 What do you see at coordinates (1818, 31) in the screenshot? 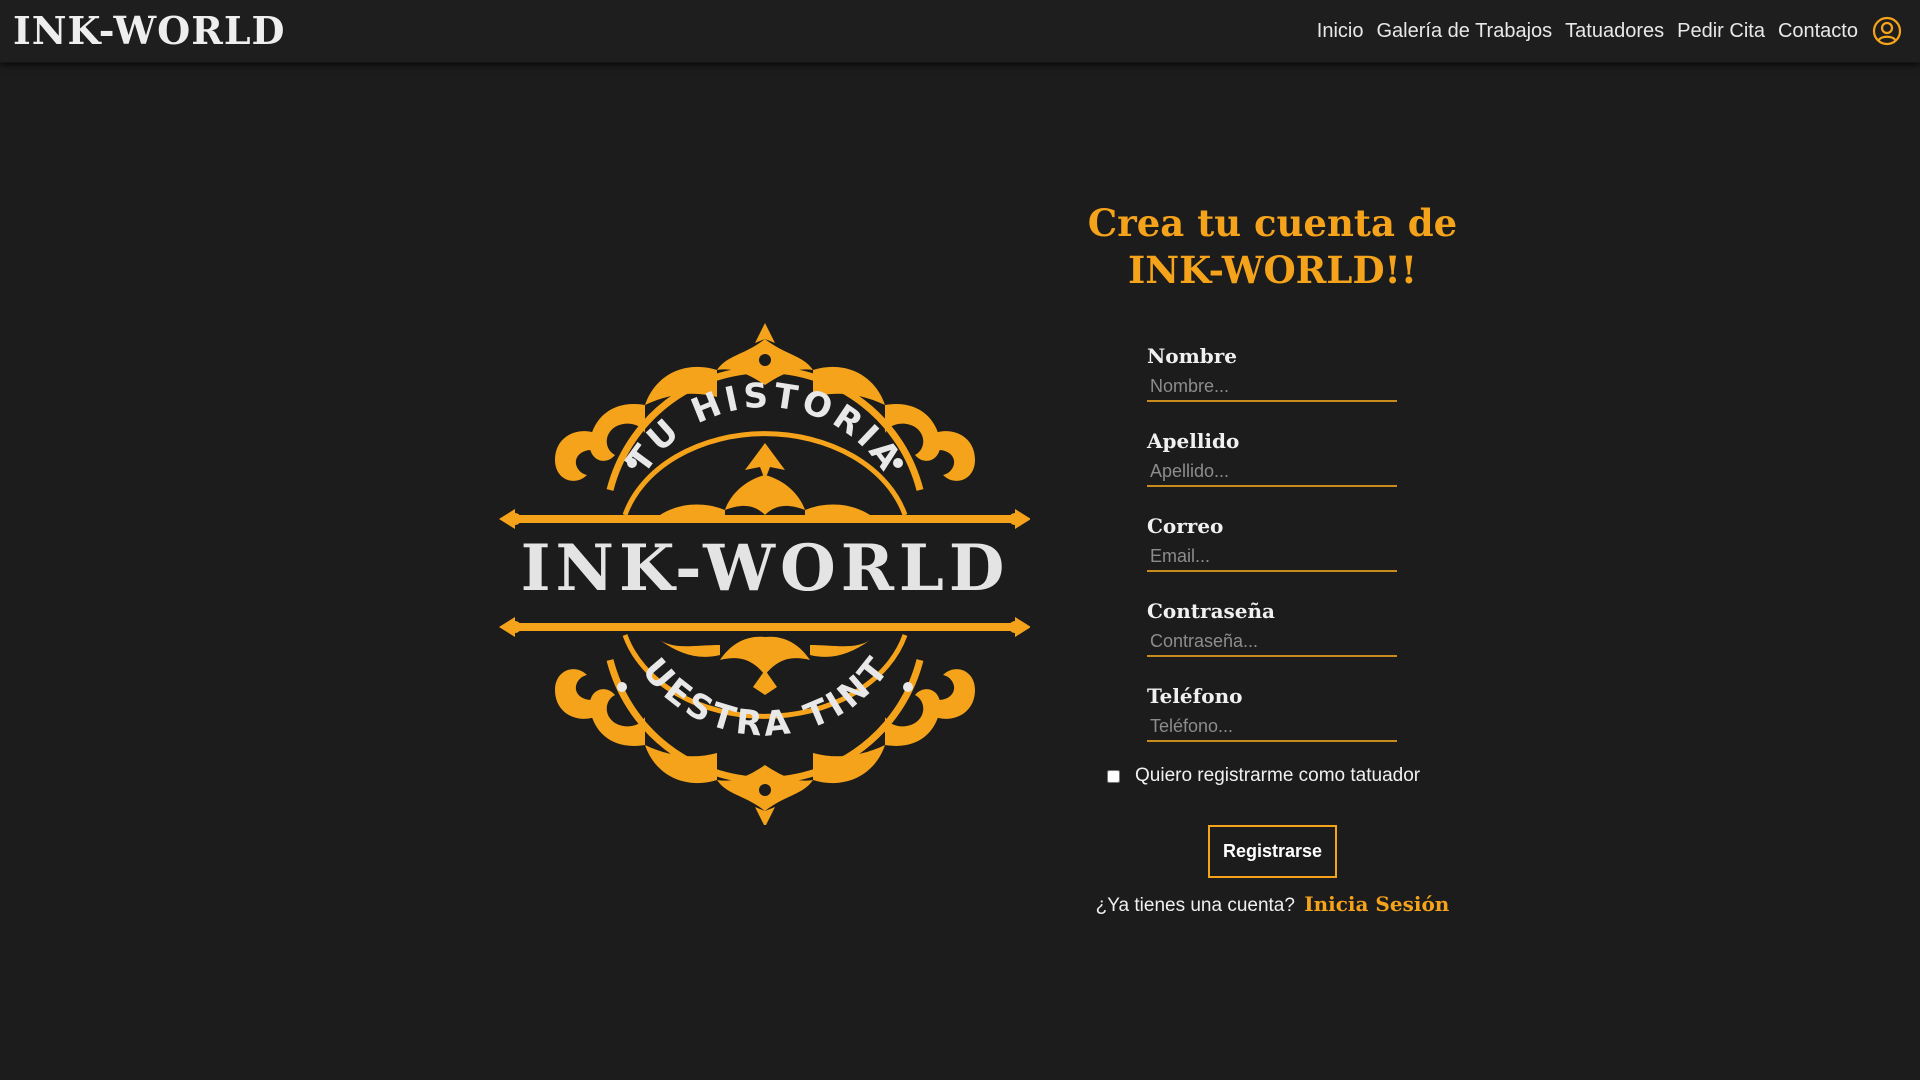
I see `nav-link-contacto: Contacto` at bounding box center [1818, 31].